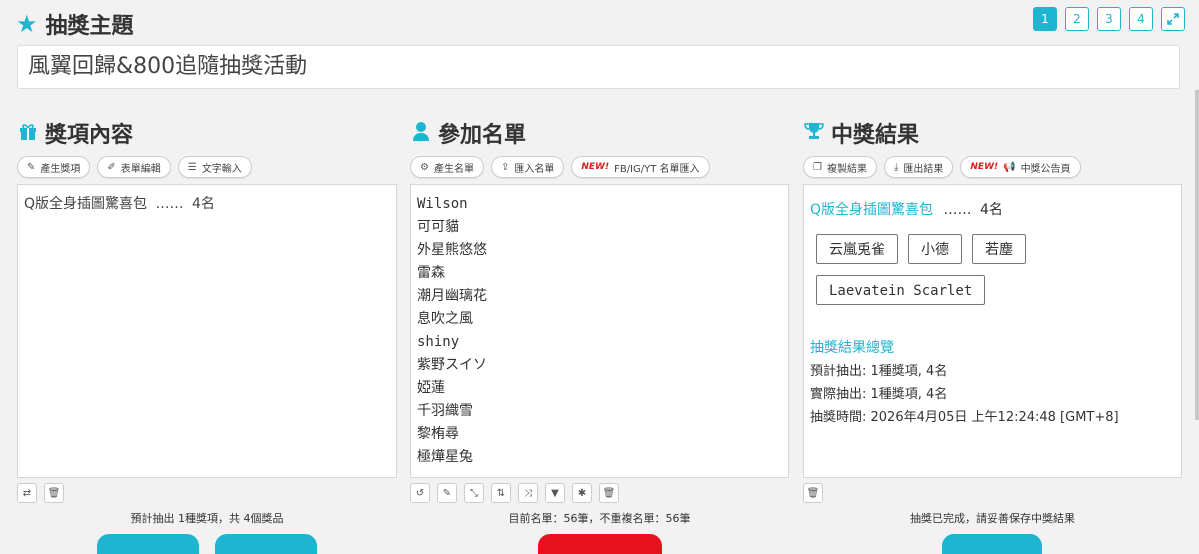  What do you see at coordinates (40, 493) in the screenshot?
I see `prizes-tools: ⇄ 🗑` at bounding box center [40, 493].